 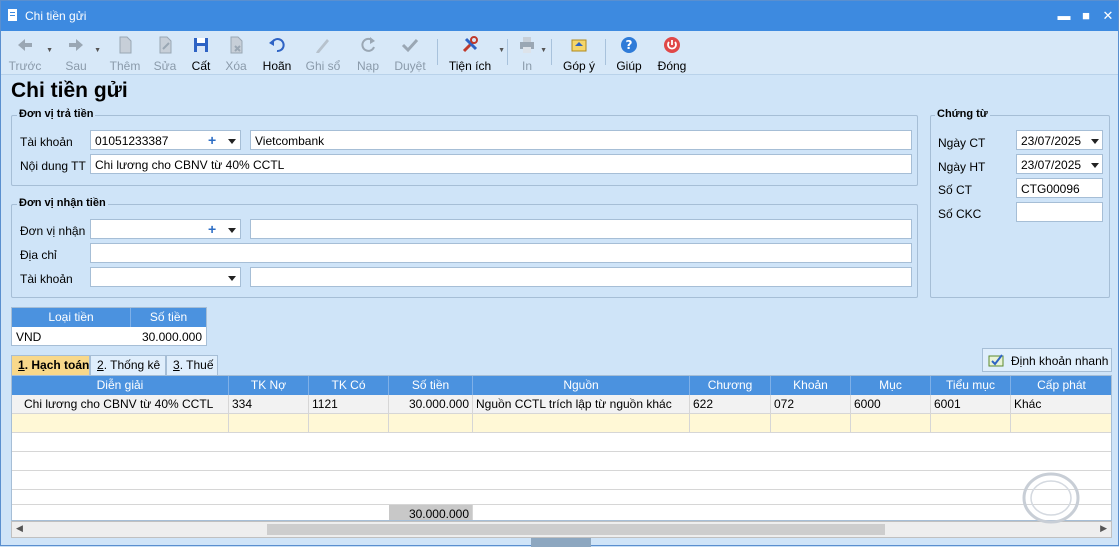 What do you see at coordinates (581, 385) in the screenshot?
I see `grid-header-nguon: Nguồn` at bounding box center [581, 385].